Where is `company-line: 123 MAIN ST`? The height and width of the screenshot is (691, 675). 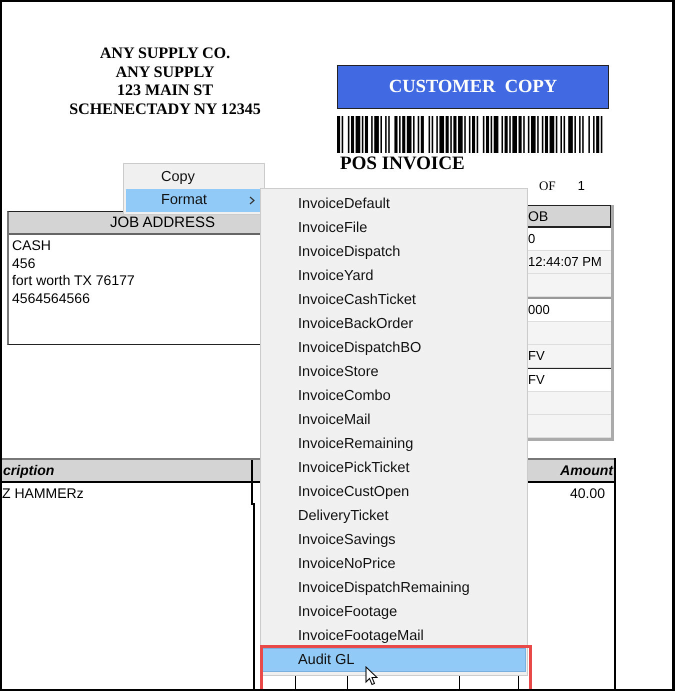
company-line: 123 MAIN ST is located at coordinates (165, 91).